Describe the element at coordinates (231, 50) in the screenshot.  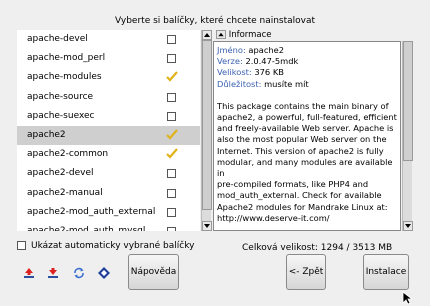
I see `name-label: Jméno:` at that location.